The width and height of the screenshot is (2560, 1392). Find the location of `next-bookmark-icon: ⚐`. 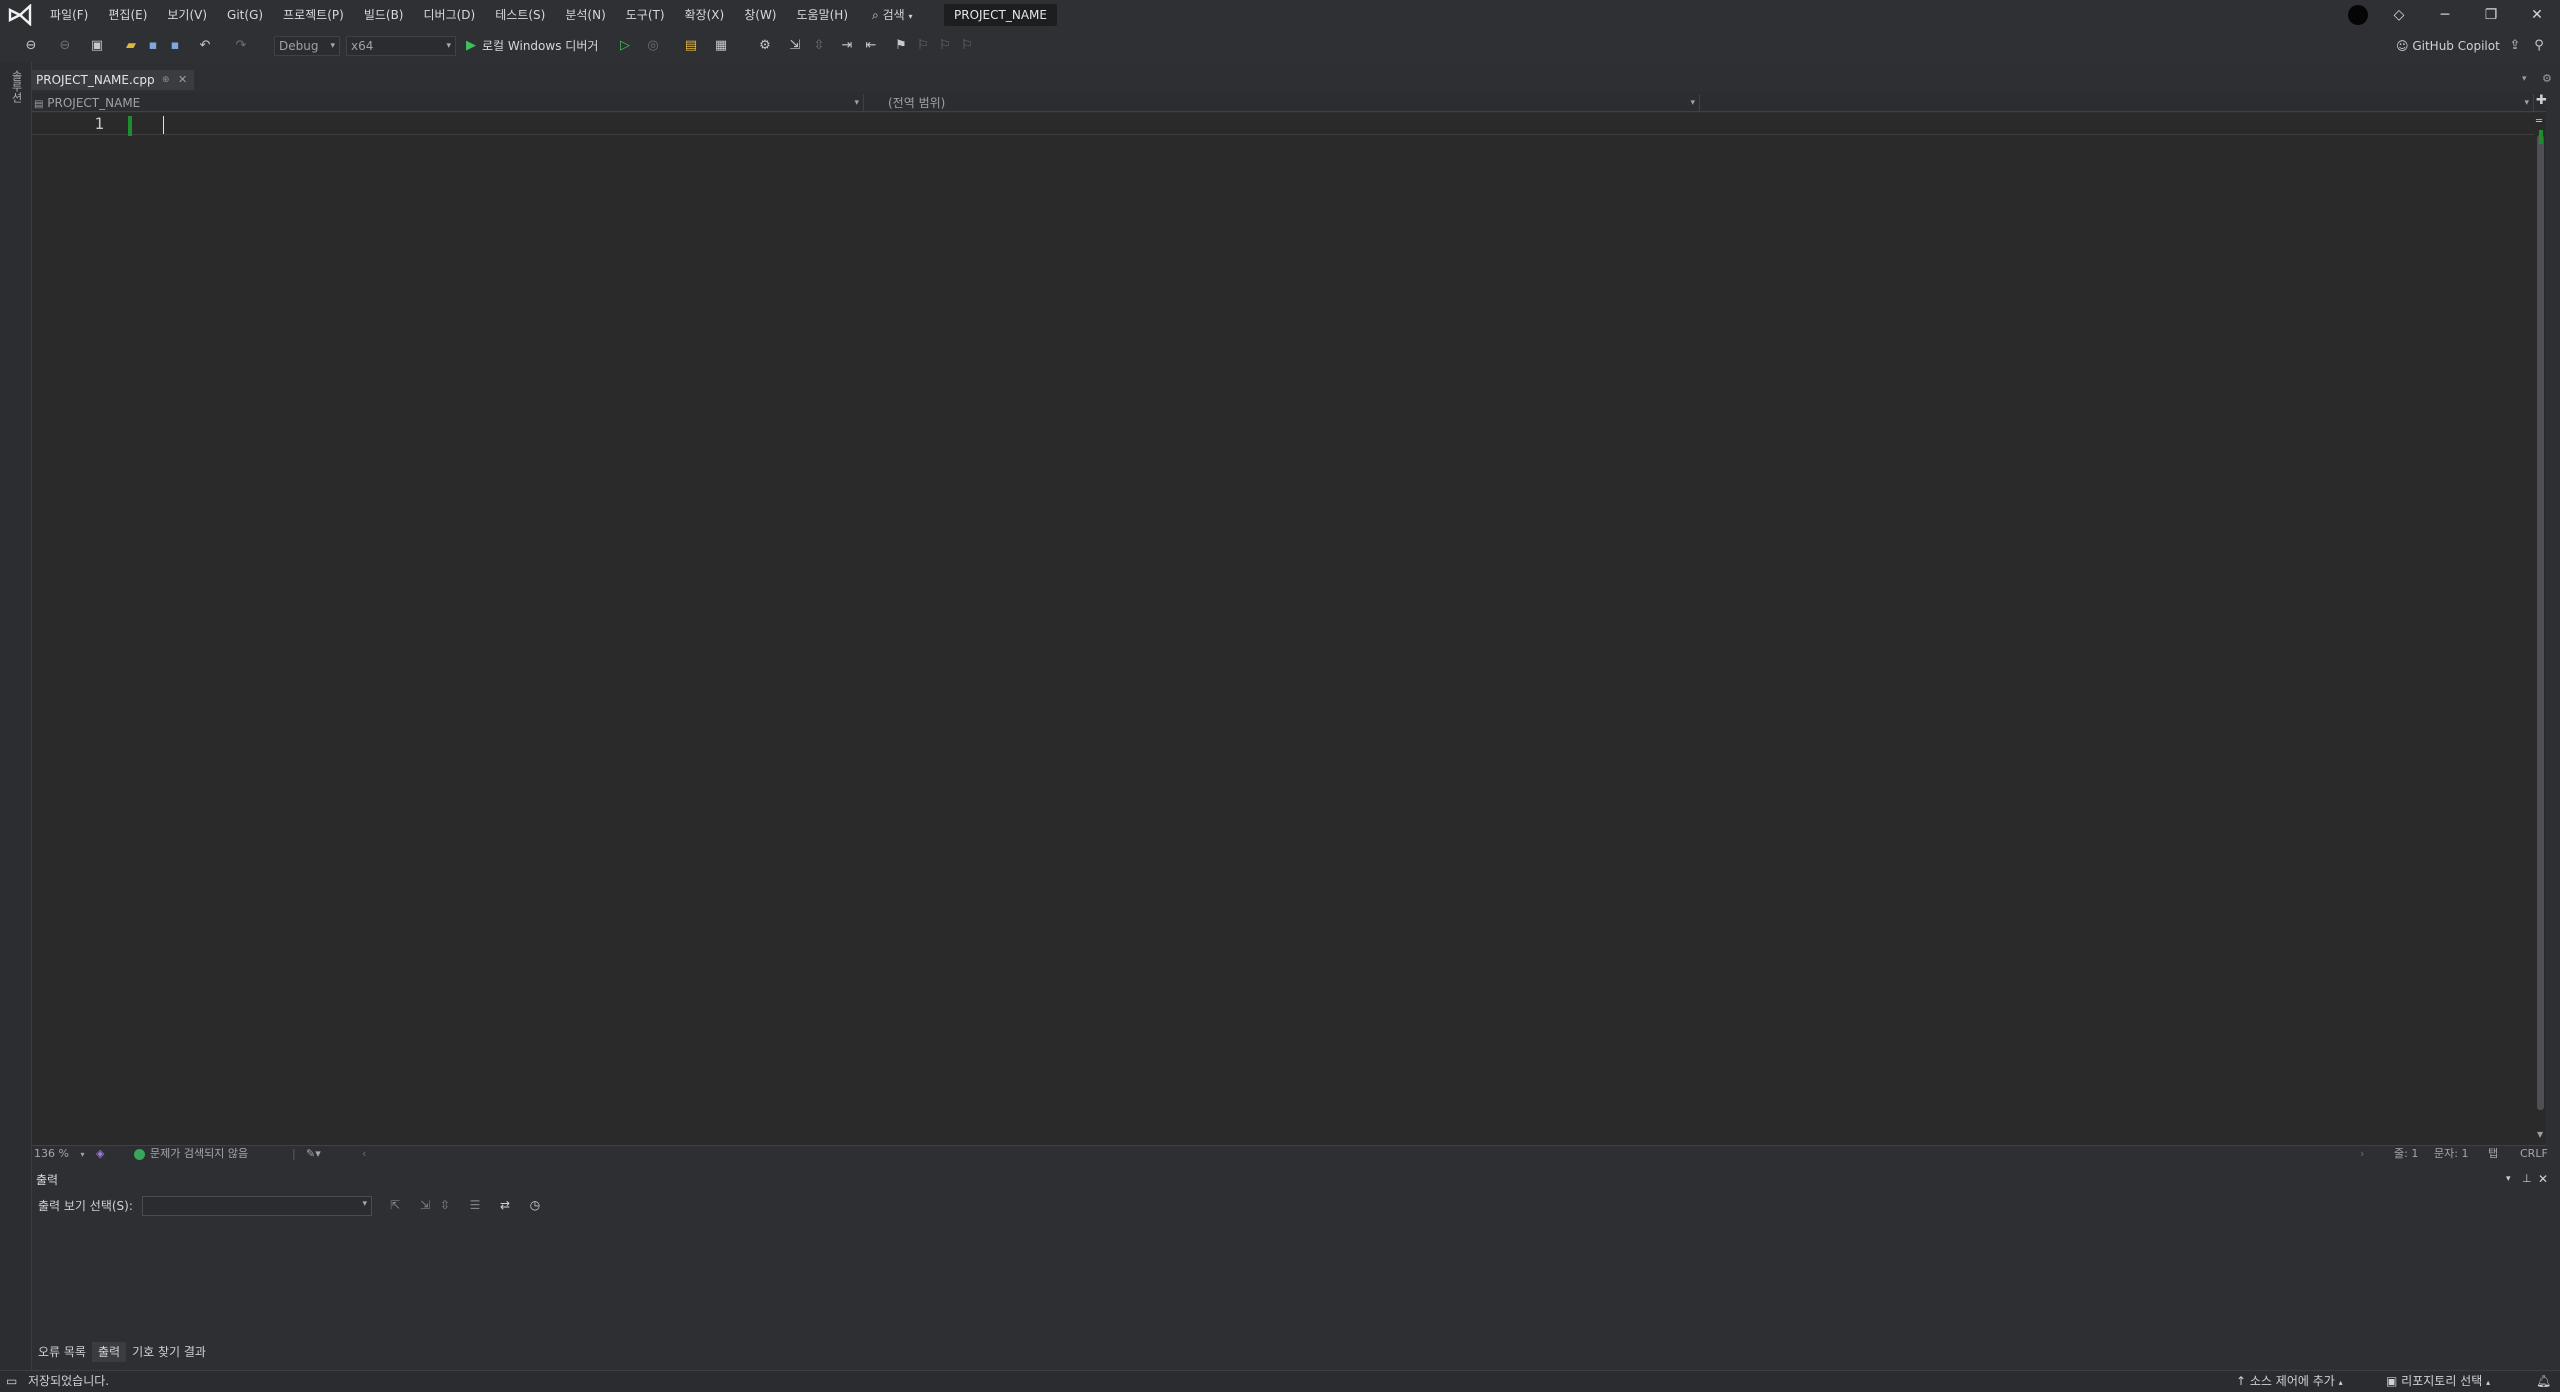

next-bookmark-icon: ⚐ is located at coordinates (945, 46).